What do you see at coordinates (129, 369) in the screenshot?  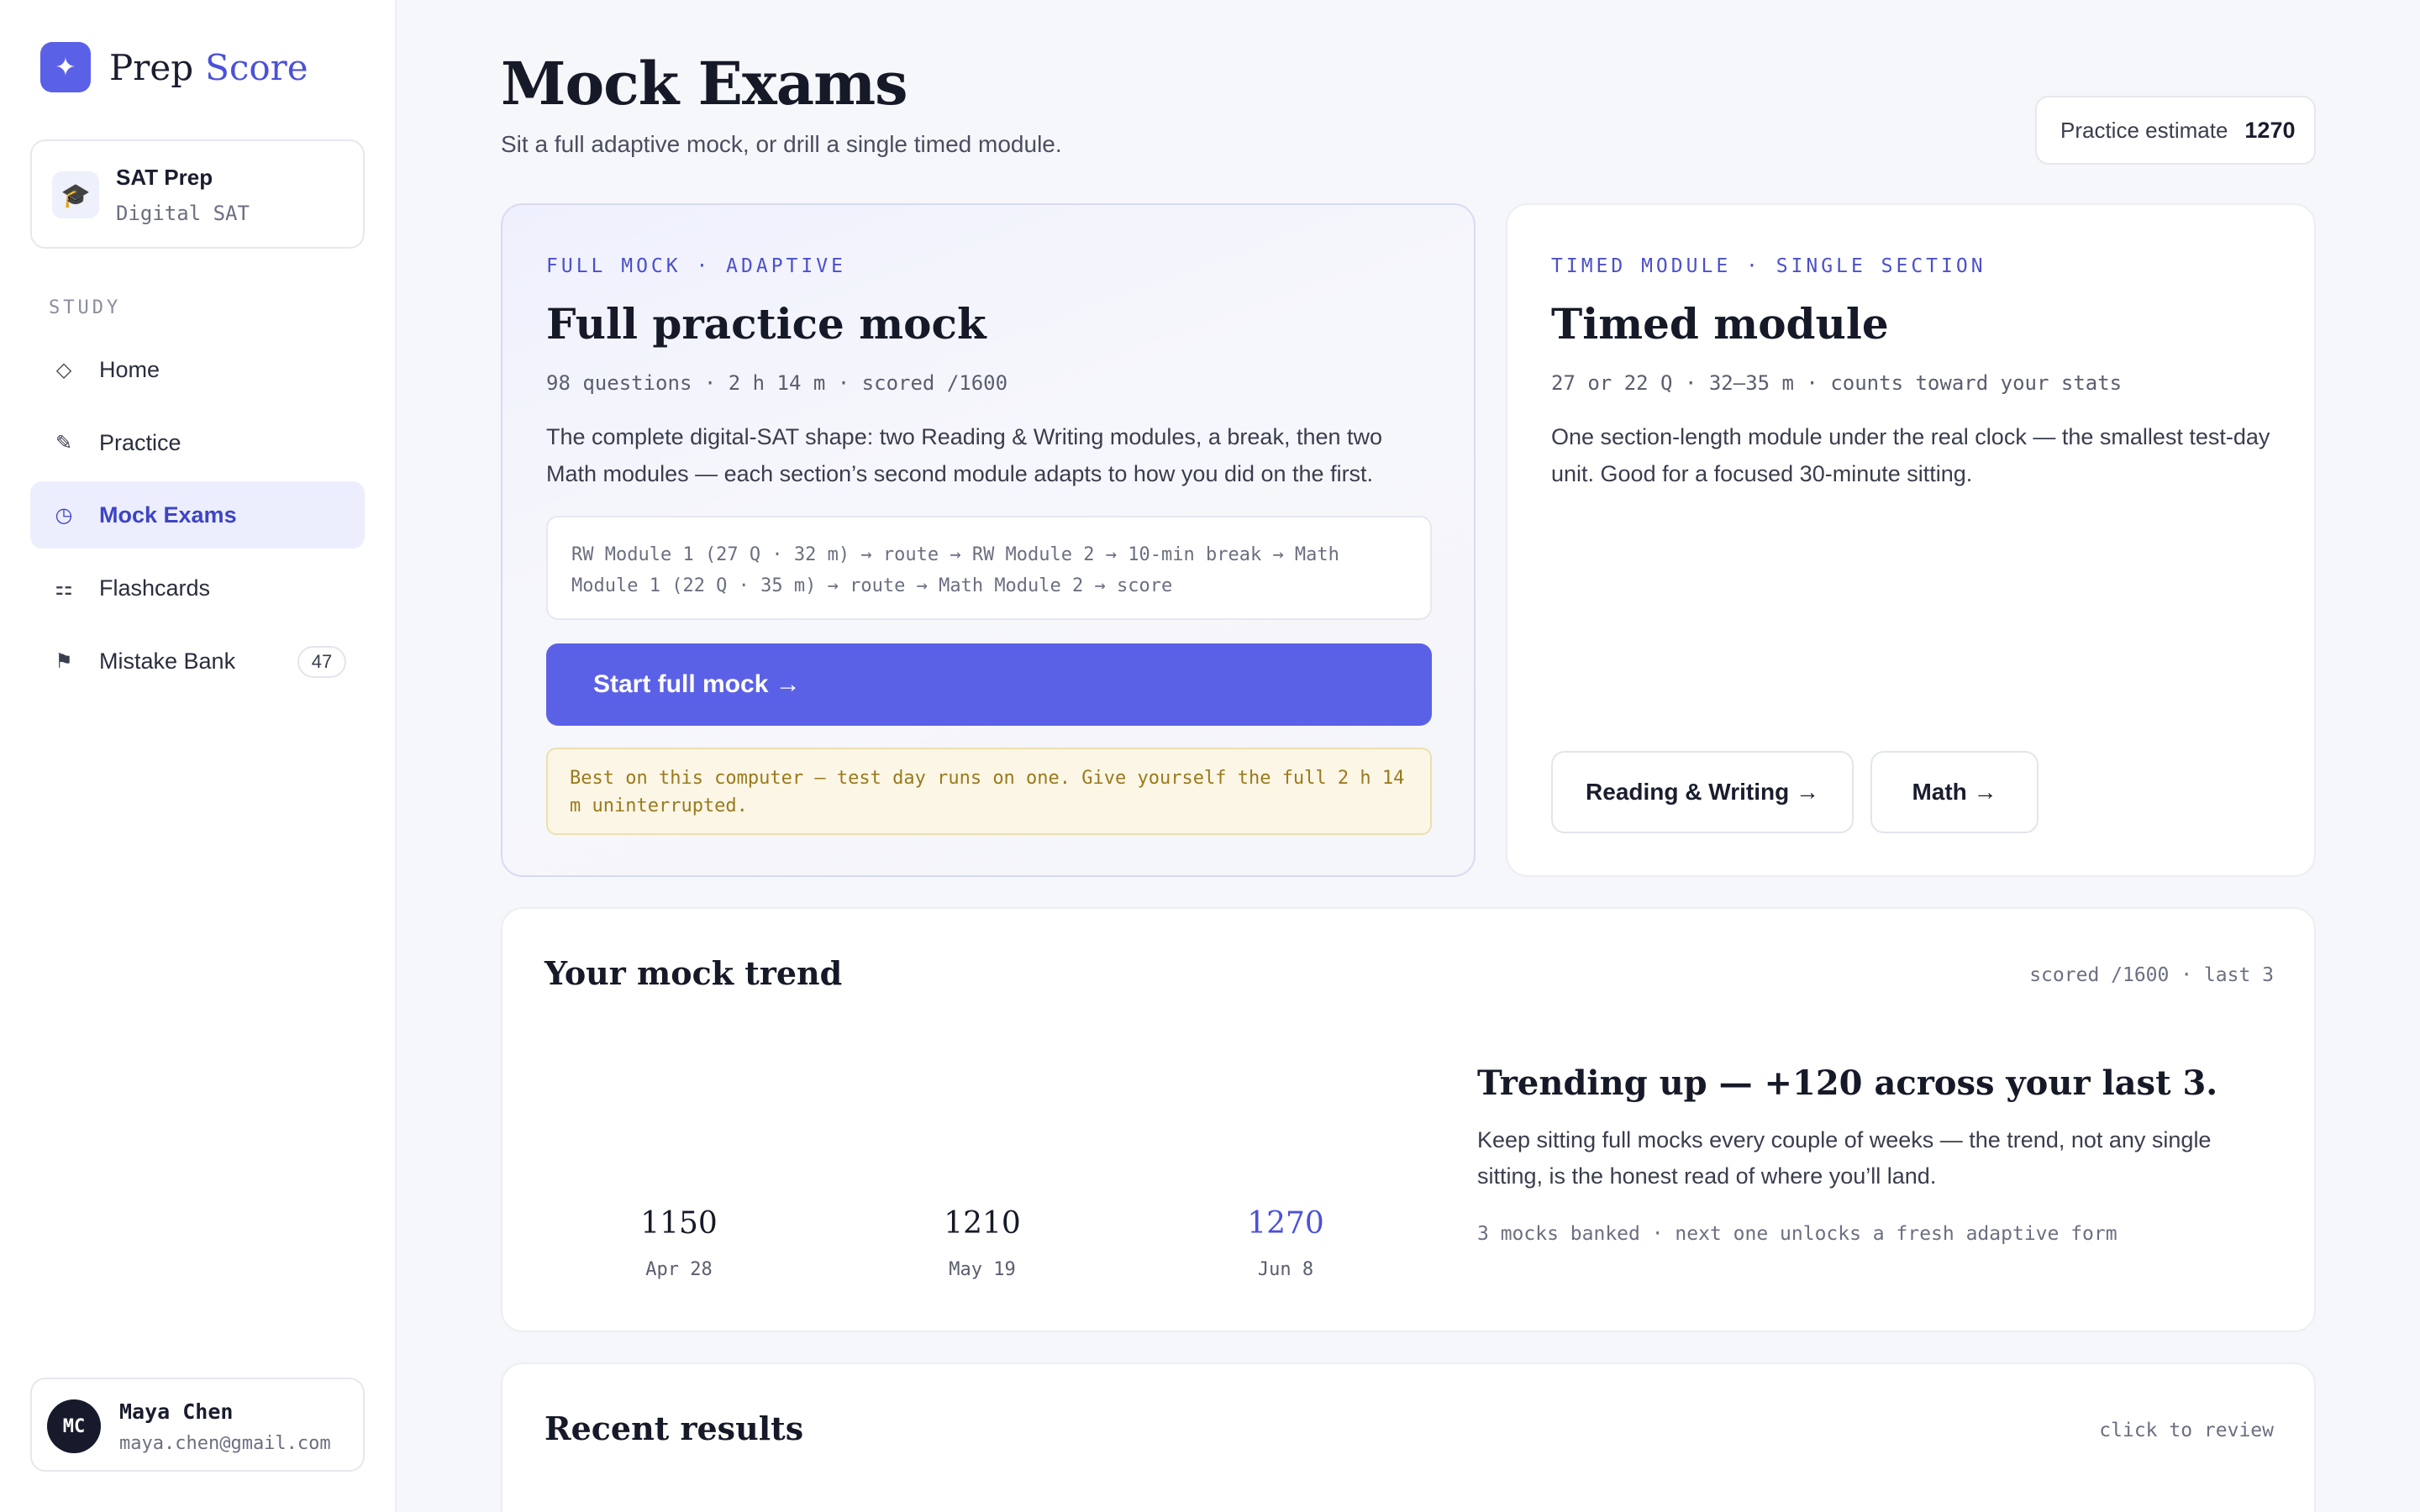 I see `sidebar-item-label: Home` at bounding box center [129, 369].